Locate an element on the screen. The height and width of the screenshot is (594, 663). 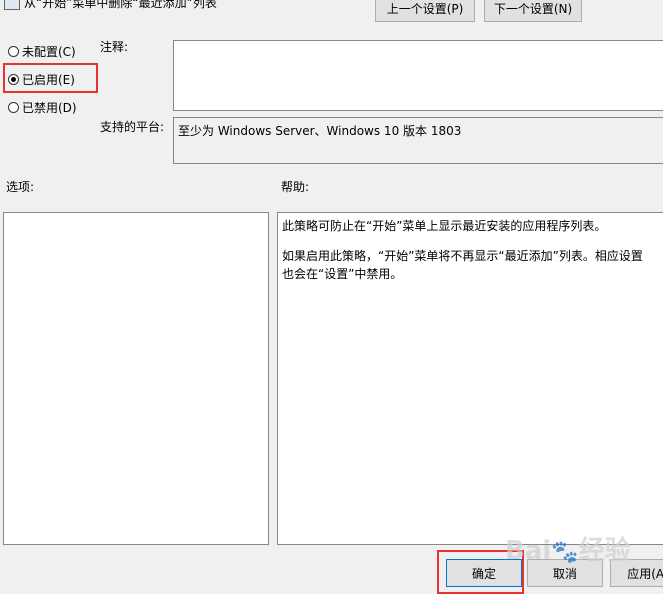
previous-setting-button: 上一个设置(P) is located at coordinates (425, 11).